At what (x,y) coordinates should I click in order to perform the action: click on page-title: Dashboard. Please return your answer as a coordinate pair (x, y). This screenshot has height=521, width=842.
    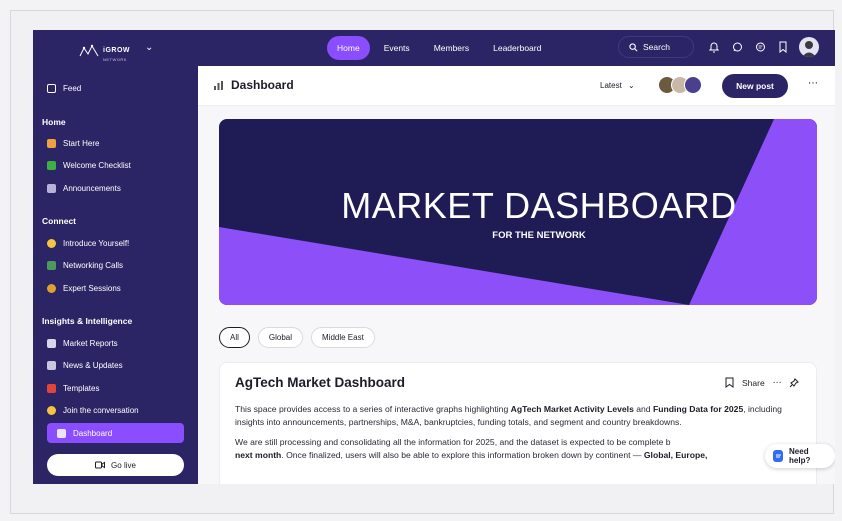
    Looking at the image, I should click on (254, 85).